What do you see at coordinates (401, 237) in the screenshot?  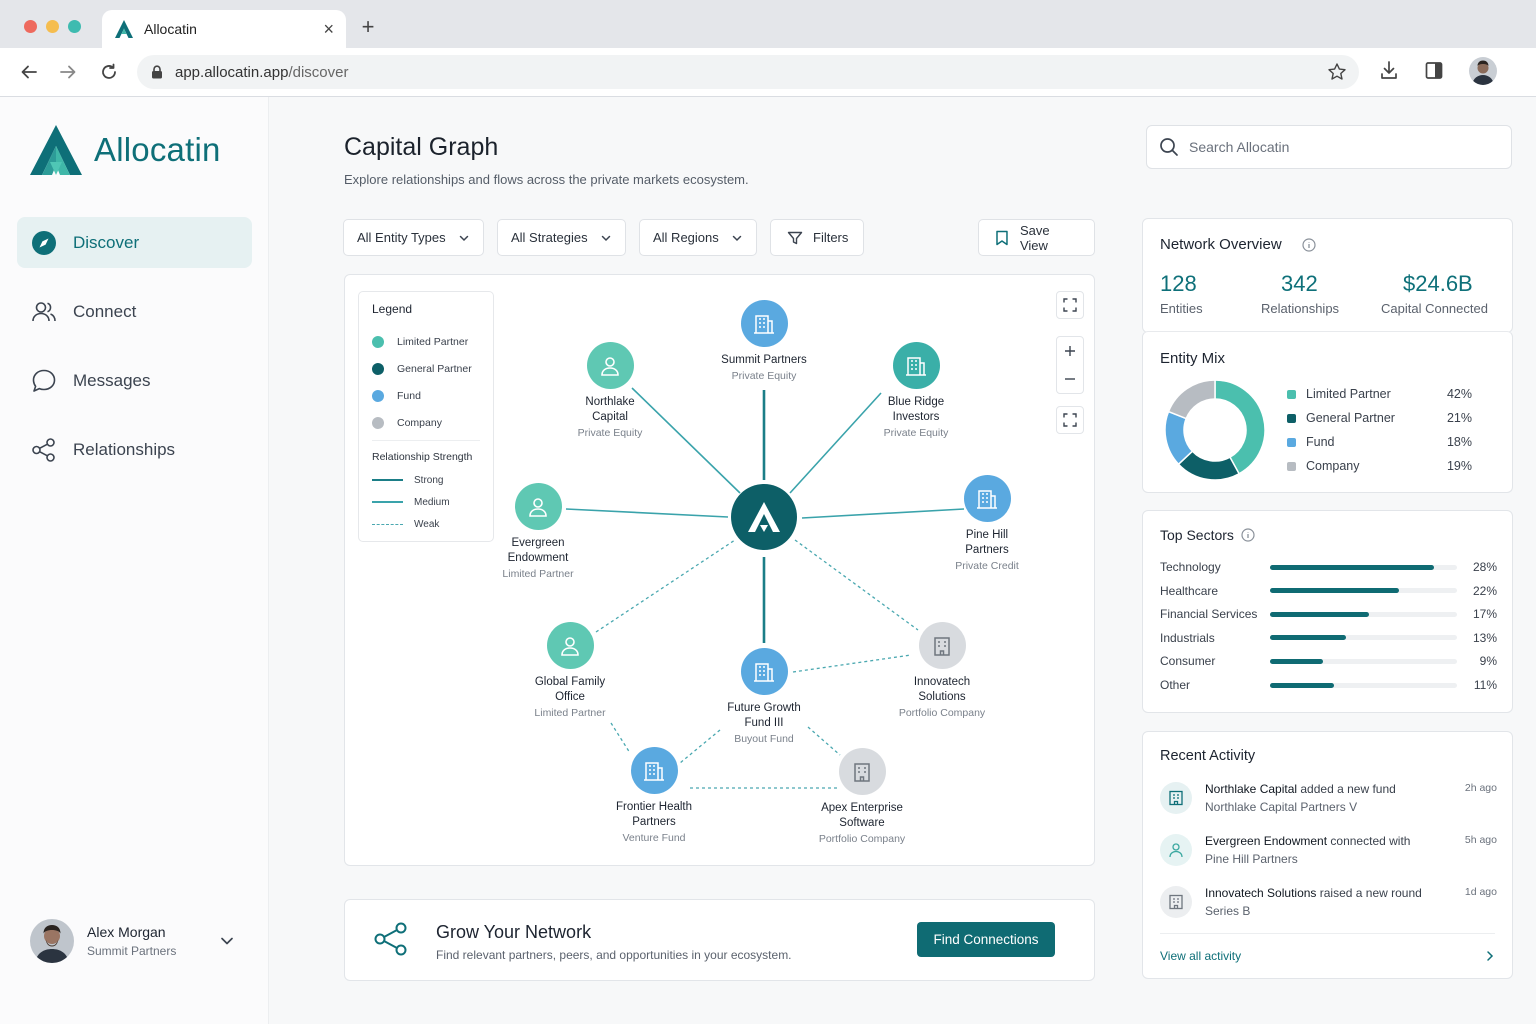 I see `entity-type-value: All Entity Types` at bounding box center [401, 237].